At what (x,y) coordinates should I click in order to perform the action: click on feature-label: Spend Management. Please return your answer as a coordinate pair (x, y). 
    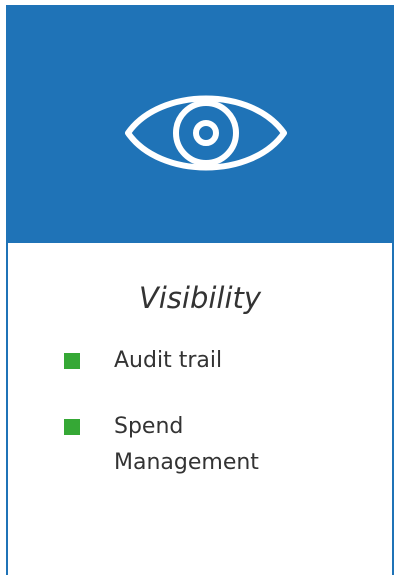
    Looking at the image, I should click on (186, 444).